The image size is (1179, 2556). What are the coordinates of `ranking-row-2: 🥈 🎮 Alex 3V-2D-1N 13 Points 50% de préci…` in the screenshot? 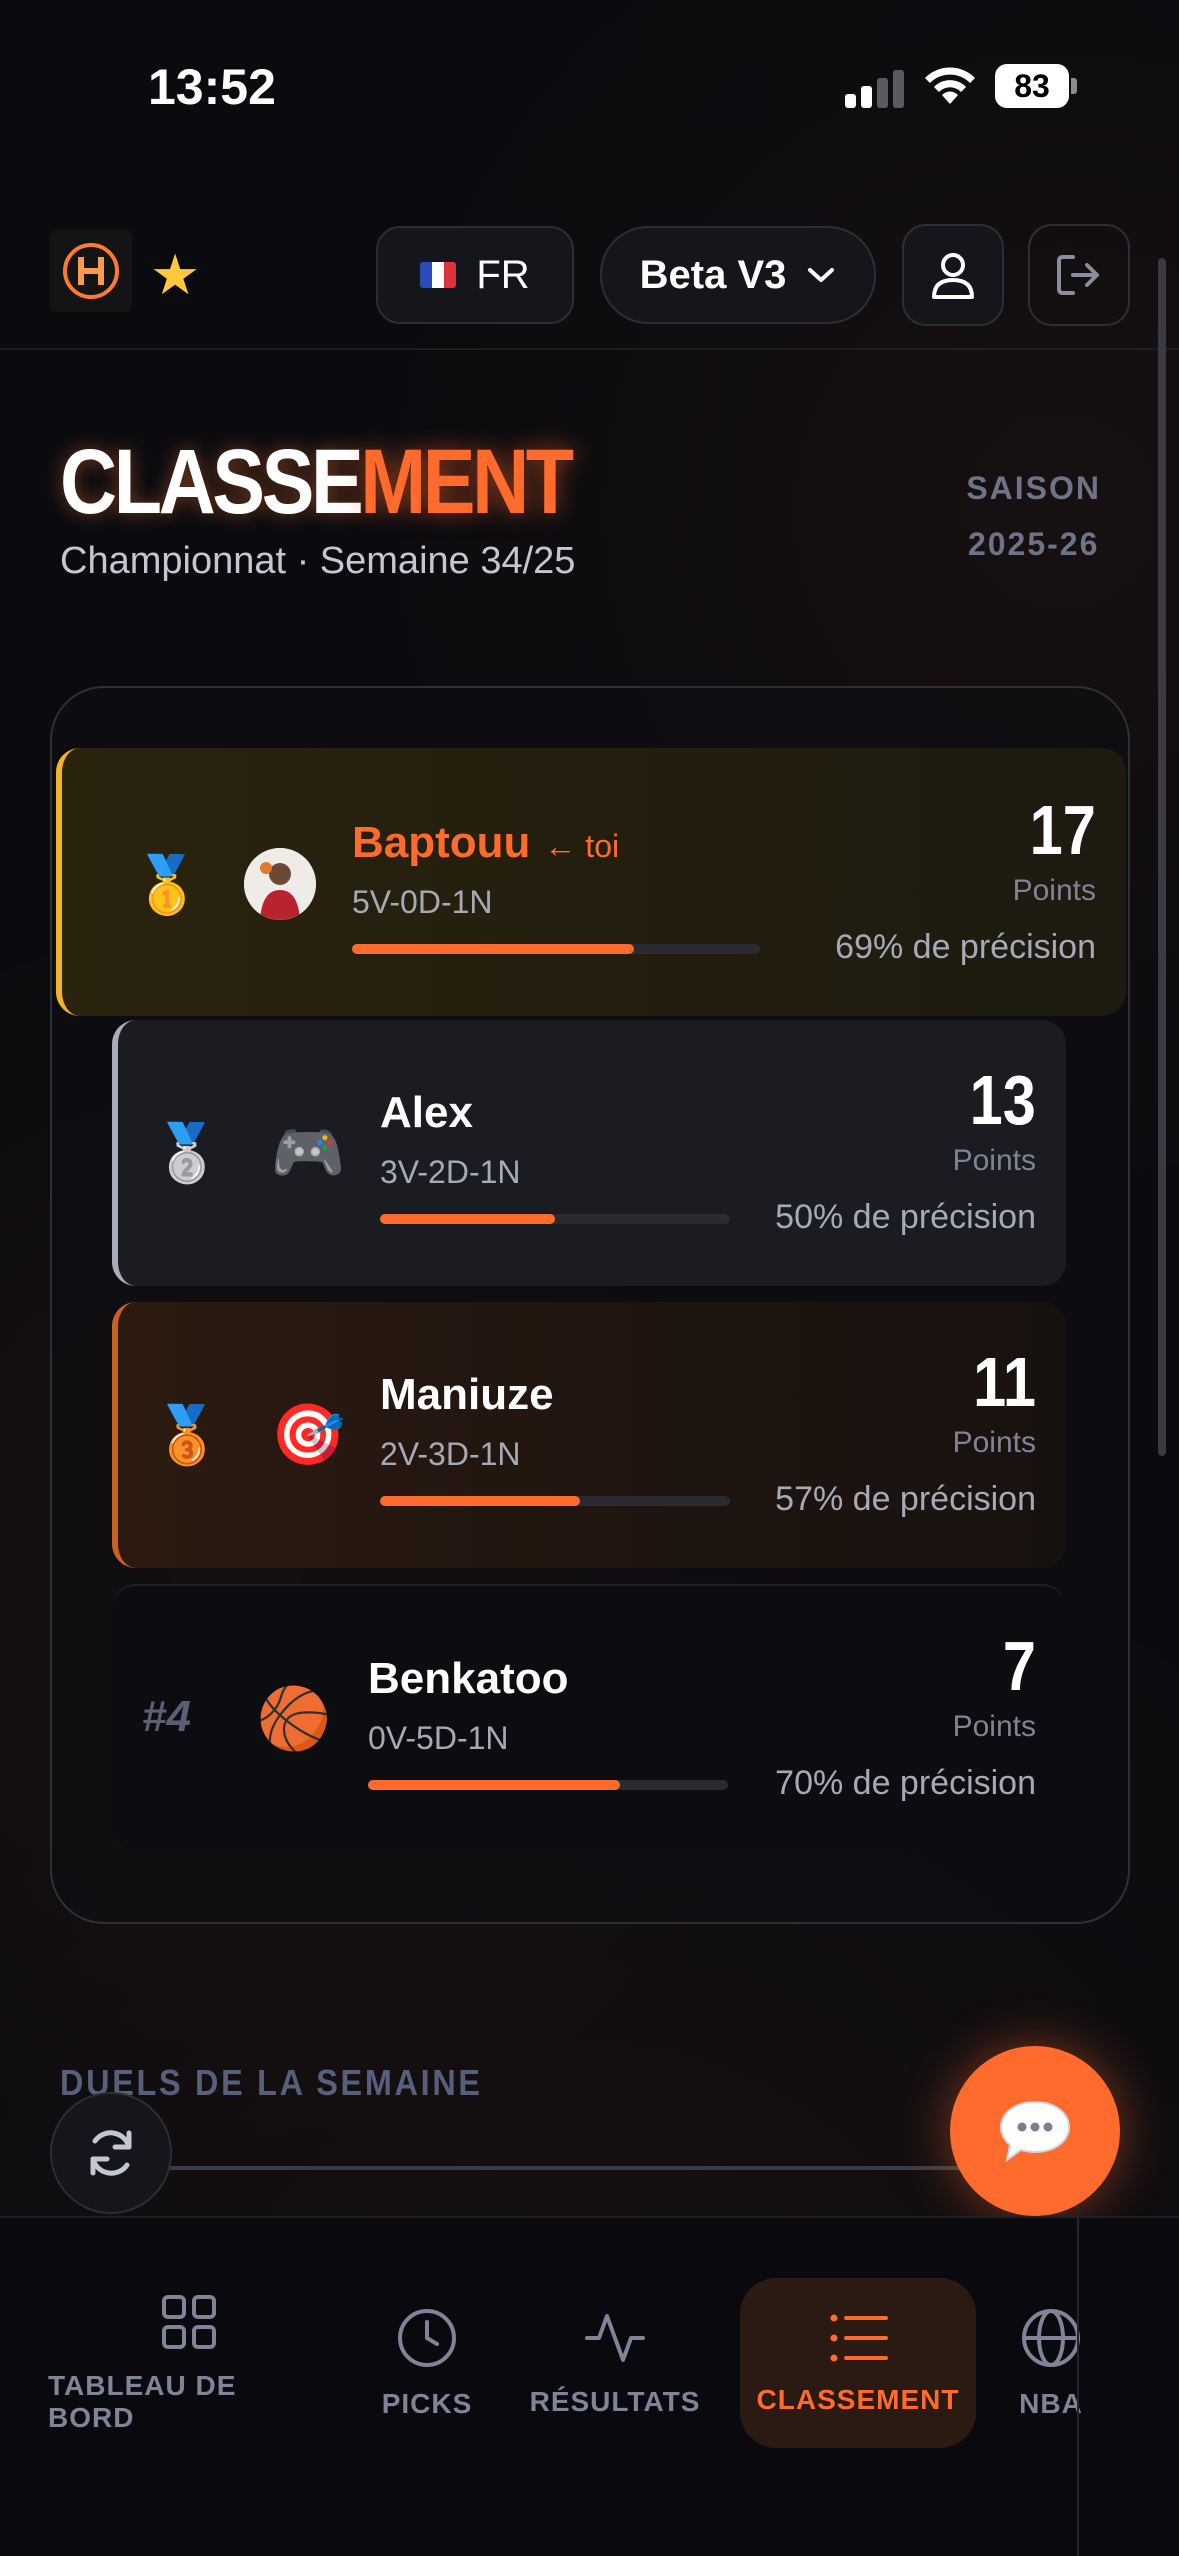 It's located at (589, 1153).